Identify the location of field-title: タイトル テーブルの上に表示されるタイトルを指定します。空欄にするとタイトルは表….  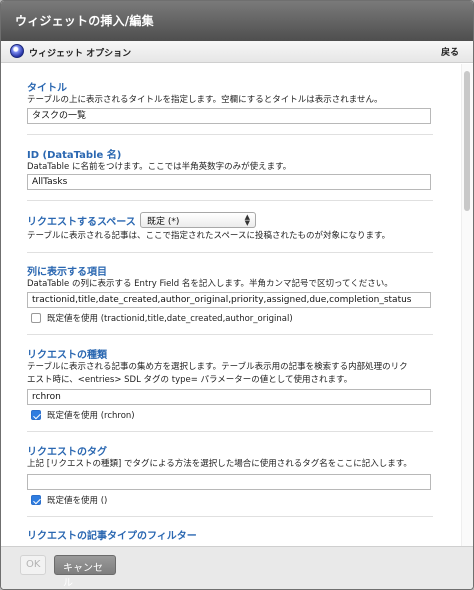
(232, 93).